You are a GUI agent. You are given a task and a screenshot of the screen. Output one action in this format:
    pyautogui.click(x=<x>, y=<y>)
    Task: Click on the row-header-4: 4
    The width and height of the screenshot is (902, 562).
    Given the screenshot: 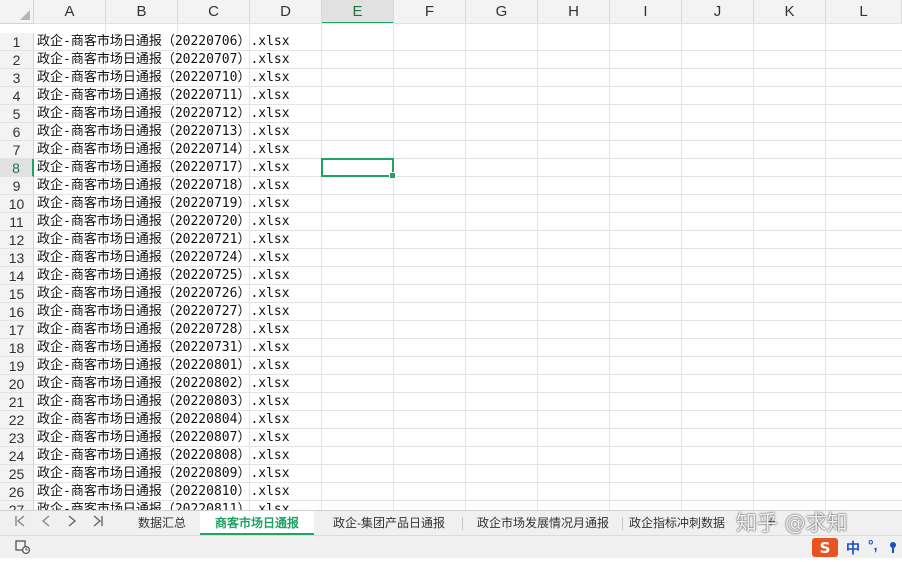 What is the action you would take?
    pyautogui.click(x=17, y=96)
    